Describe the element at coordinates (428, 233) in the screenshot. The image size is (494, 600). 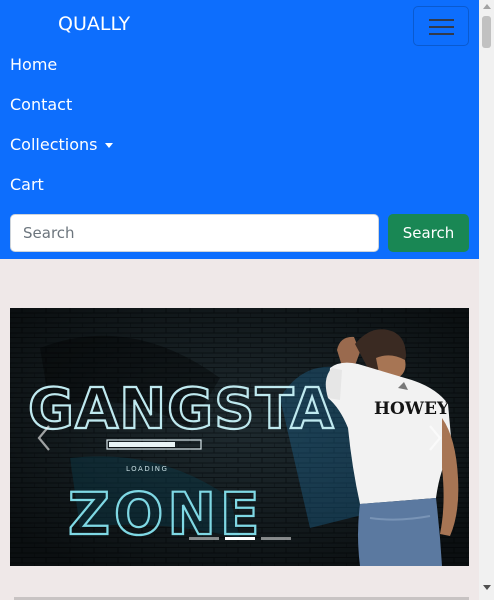
I see `search-button: Search` at that location.